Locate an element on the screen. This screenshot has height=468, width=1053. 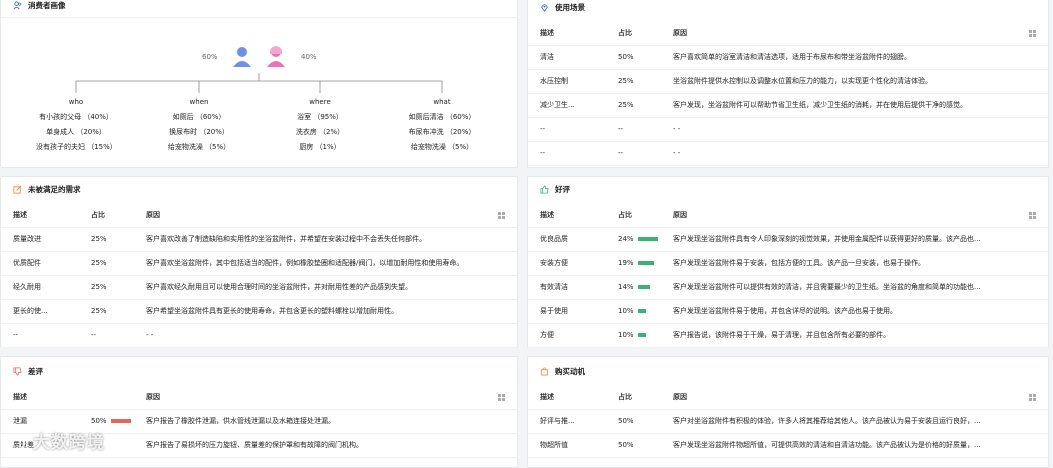
persona-item: 厨房 （1%） is located at coordinates (320, 147).